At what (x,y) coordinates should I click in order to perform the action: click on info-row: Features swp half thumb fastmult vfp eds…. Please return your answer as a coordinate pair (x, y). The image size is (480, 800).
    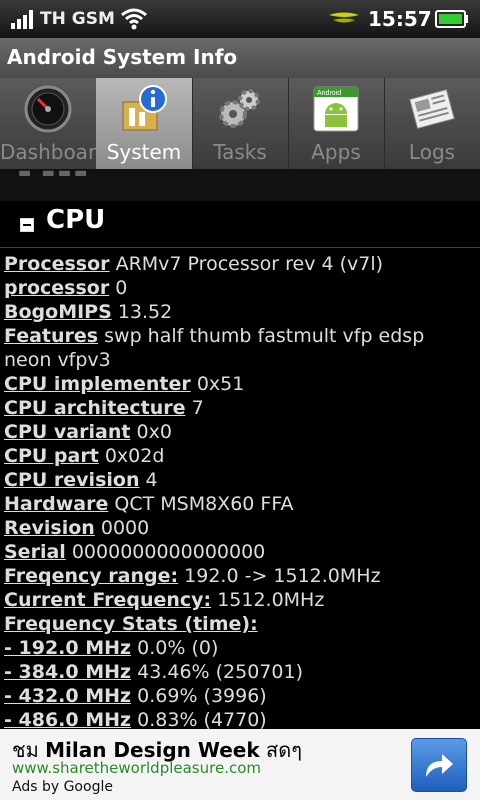
    Looking at the image, I should click on (214, 348).